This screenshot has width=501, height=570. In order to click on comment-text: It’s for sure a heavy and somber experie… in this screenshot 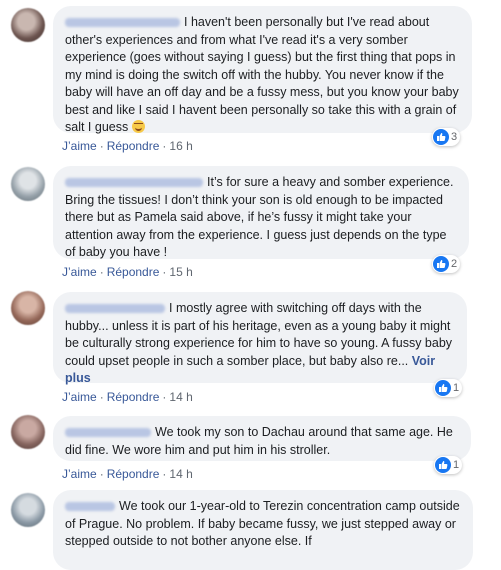, I will do `click(259, 217)`.